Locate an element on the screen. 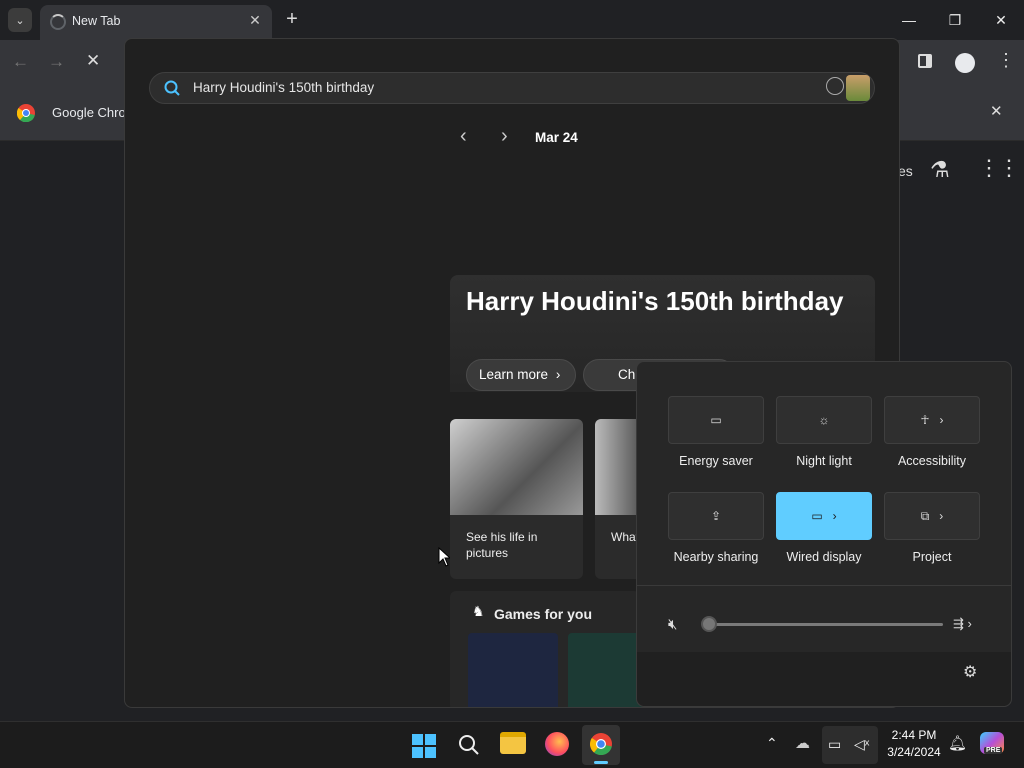  show-hidden-icons-chevron-icon: ⌃ is located at coordinates (772, 743).